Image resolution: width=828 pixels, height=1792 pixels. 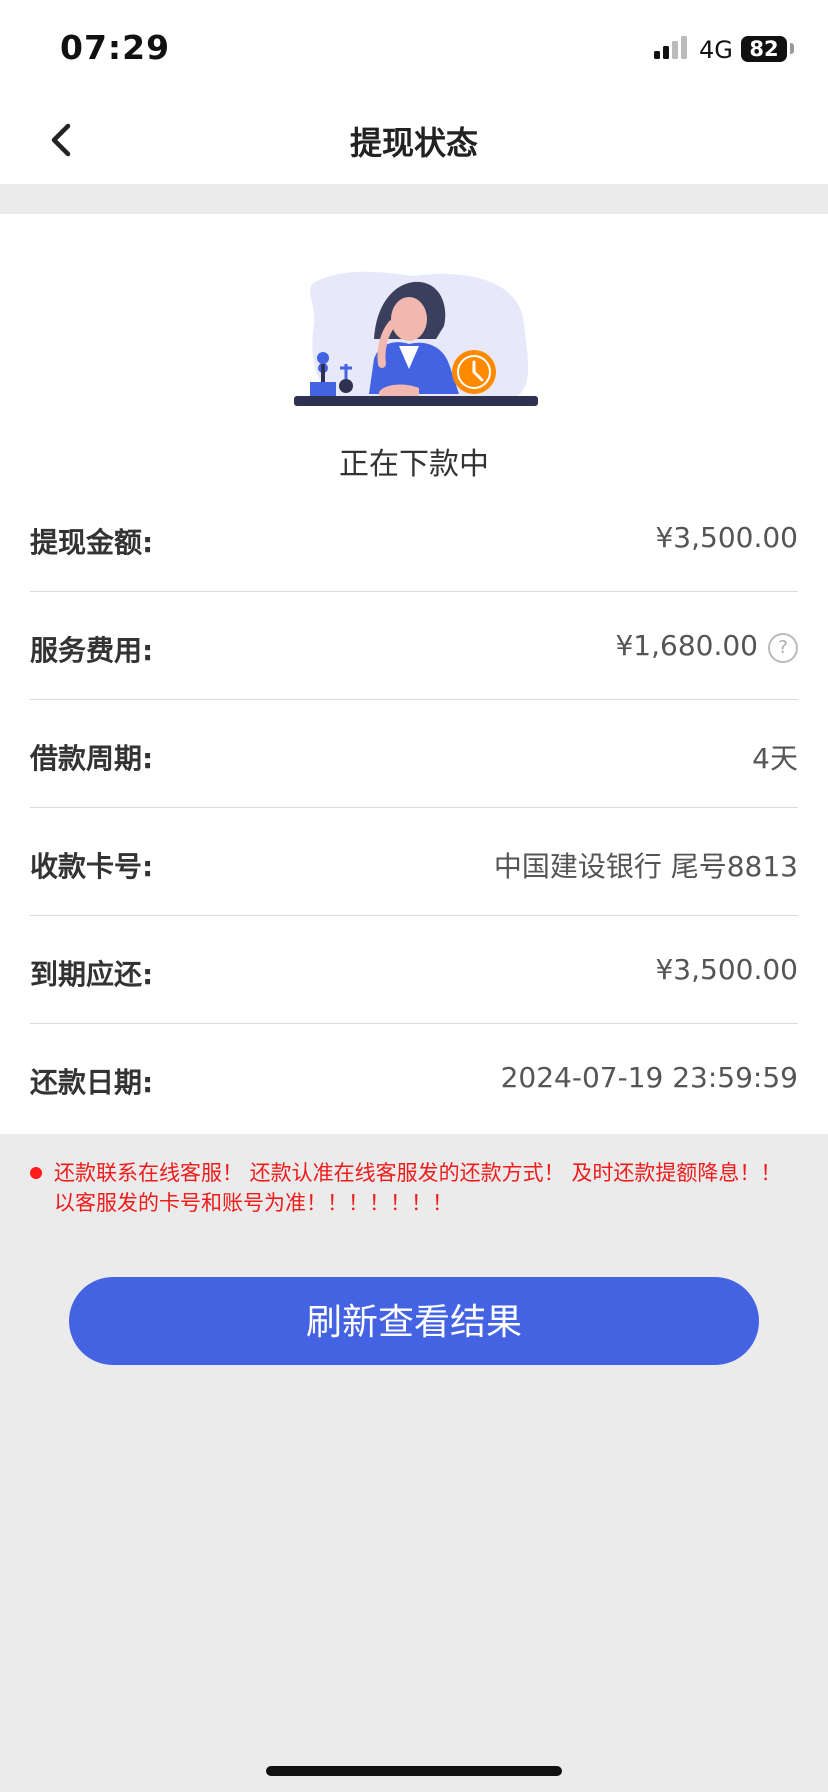 I want to click on battery-icon: 82, so click(x=764, y=49).